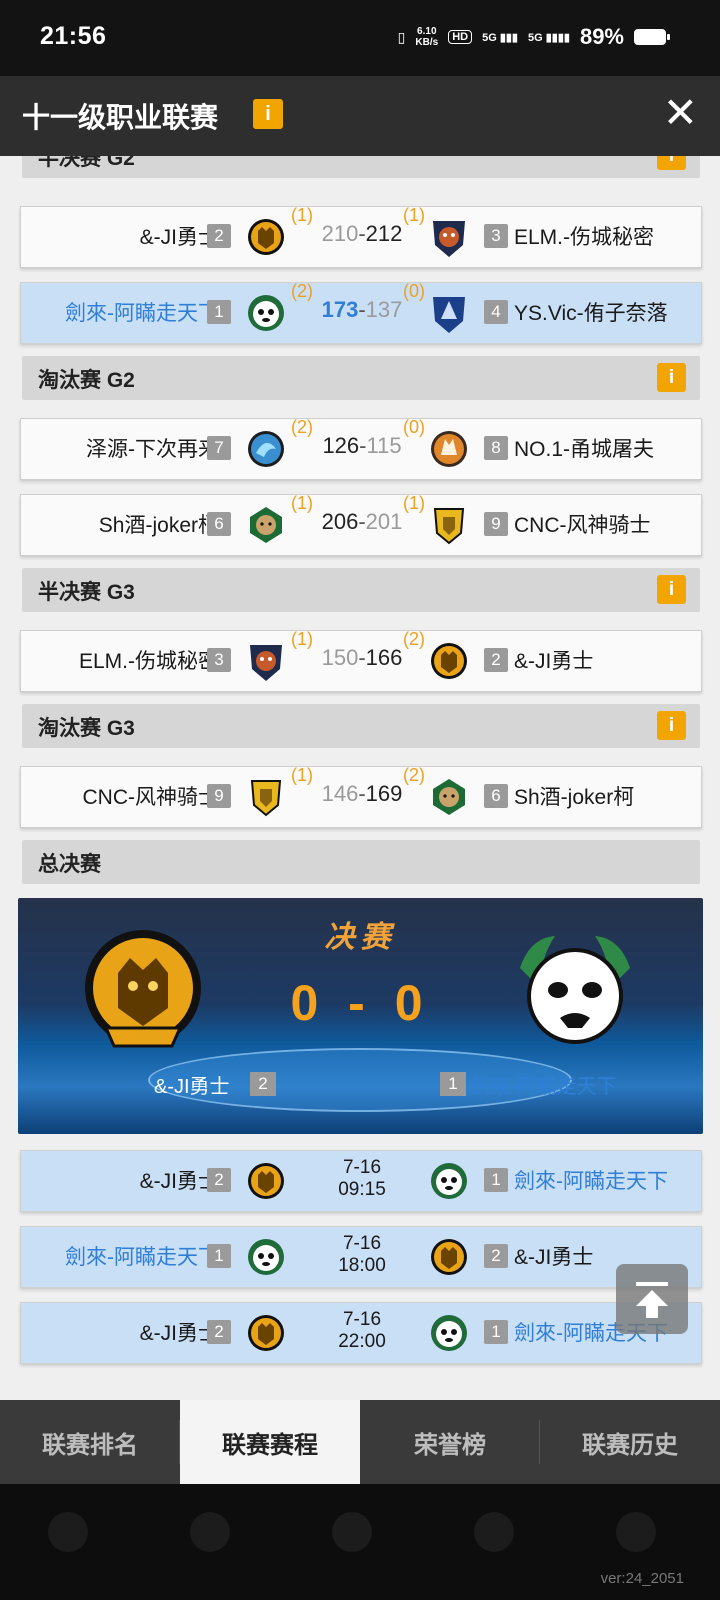 The height and width of the screenshot is (1600, 720). What do you see at coordinates (591, 1181) in the screenshot?
I see `team-name-right: 劍來-阿瞞走天下` at bounding box center [591, 1181].